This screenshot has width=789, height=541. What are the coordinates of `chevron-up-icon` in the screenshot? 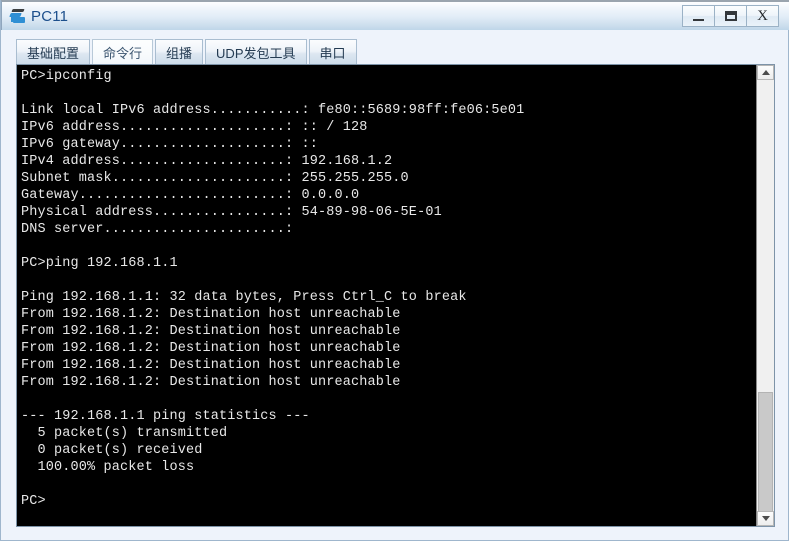 It's located at (765, 72).